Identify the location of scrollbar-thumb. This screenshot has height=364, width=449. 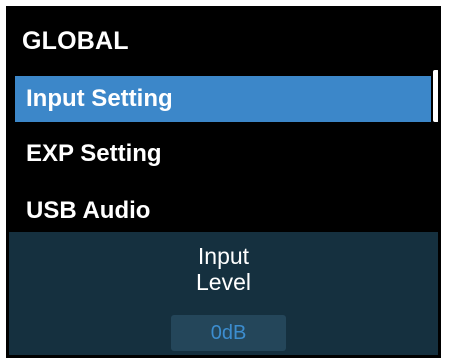
(435, 96).